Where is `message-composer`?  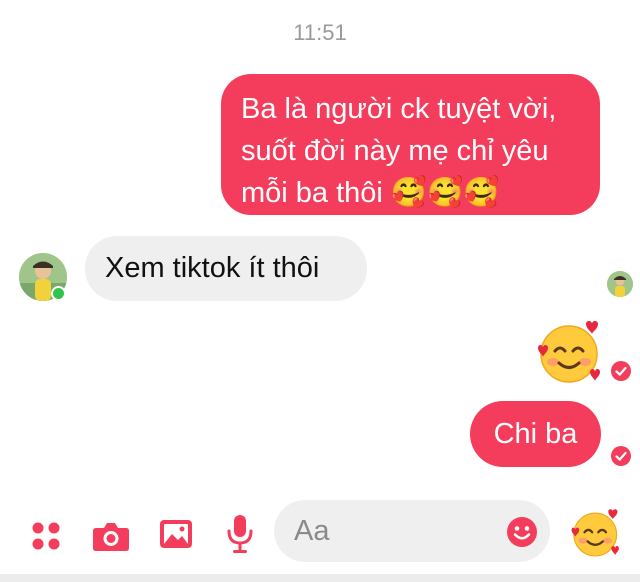
message-composer is located at coordinates (412, 531).